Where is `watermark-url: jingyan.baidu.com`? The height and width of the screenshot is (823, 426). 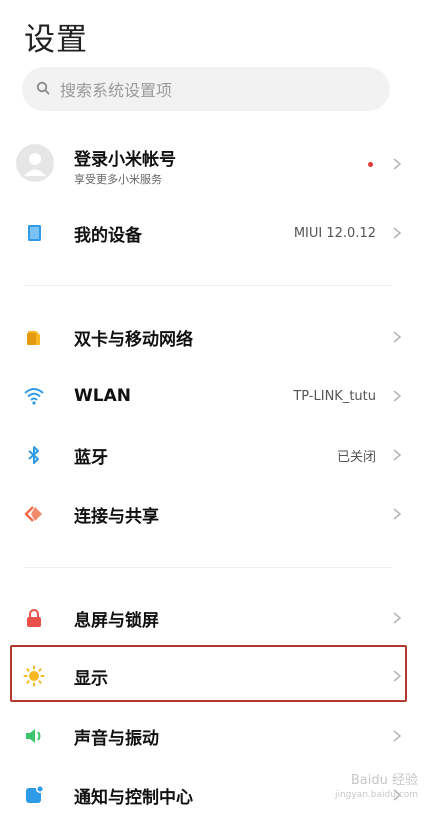
watermark-url: jingyan.baidu.com is located at coordinates (376, 795).